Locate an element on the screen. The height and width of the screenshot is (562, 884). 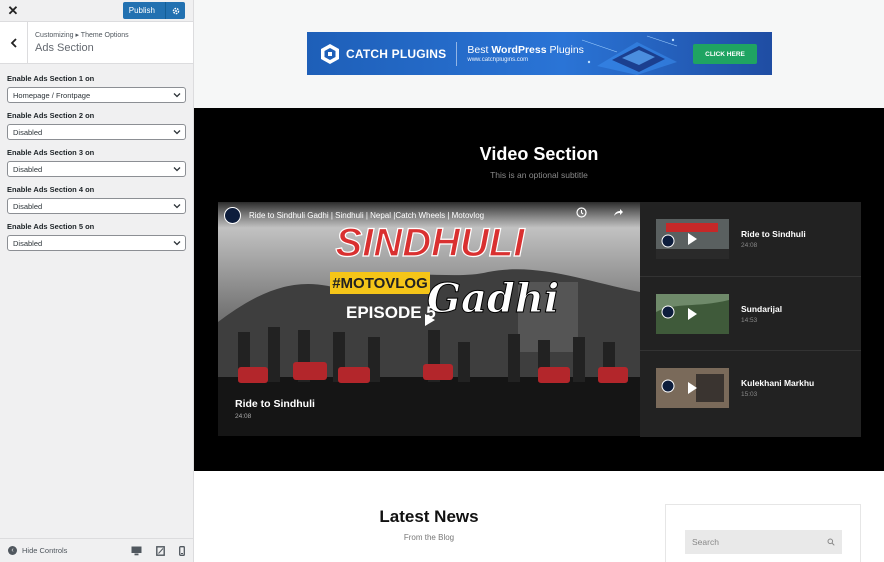
search-form is located at coordinates (763, 542).